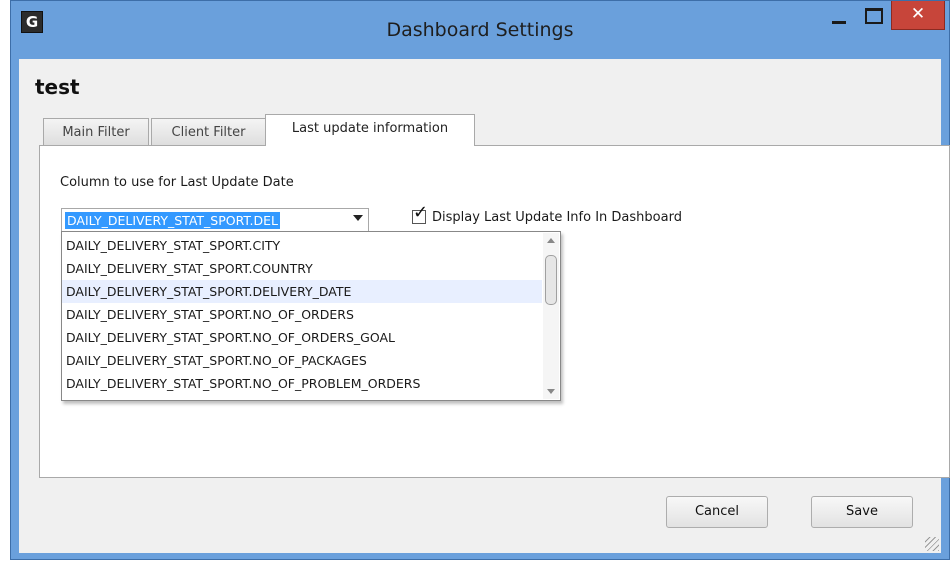 The height and width of the screenshot is (564, 950). I want to click on options-scrollbar, so click(551, 316).